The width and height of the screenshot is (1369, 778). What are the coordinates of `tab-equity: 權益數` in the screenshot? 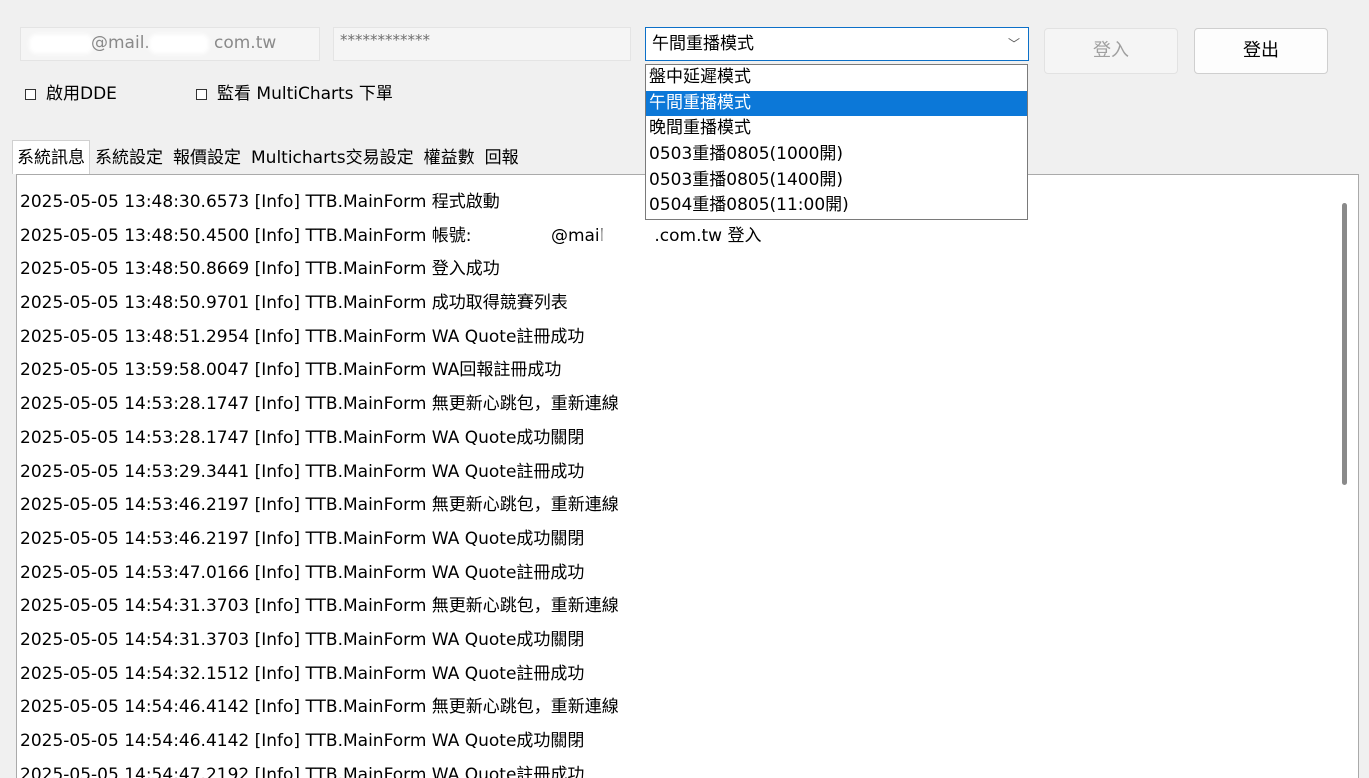 It's located at (449, 157).